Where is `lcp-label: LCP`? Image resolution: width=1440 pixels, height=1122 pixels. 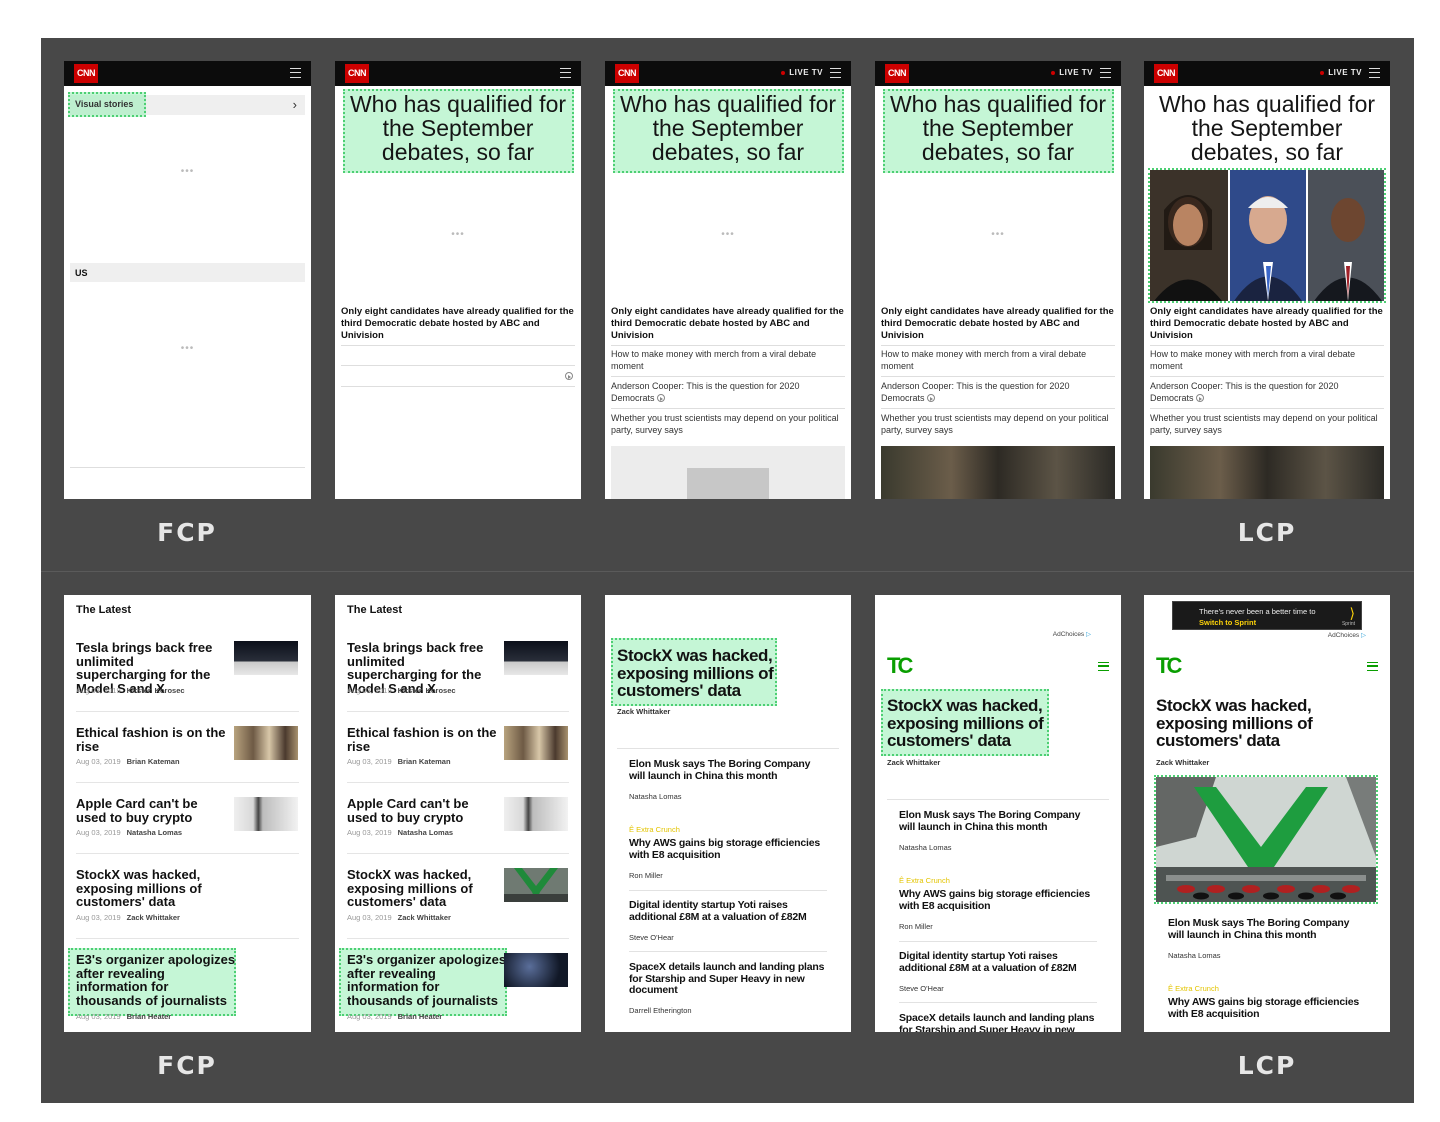
lcp-label: LCP is located at coordinates (1267, 1065).